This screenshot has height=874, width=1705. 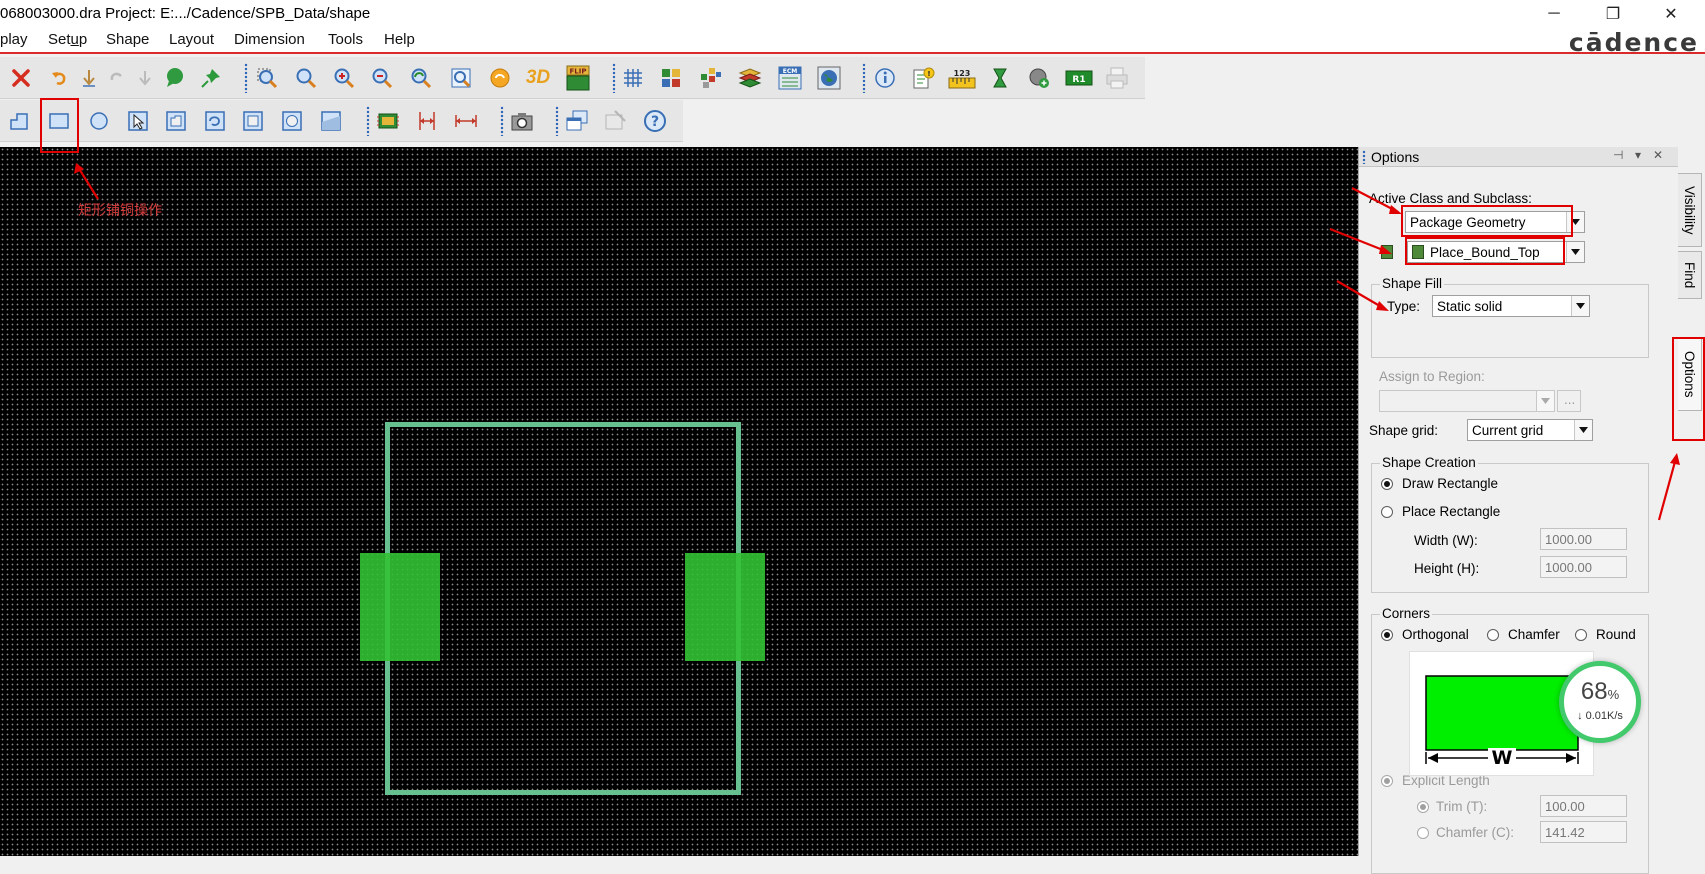 What do you see at coordinates (215, 121) in the screenshot?
I see `edit-boundary-button` at bounding box center [215, 121].